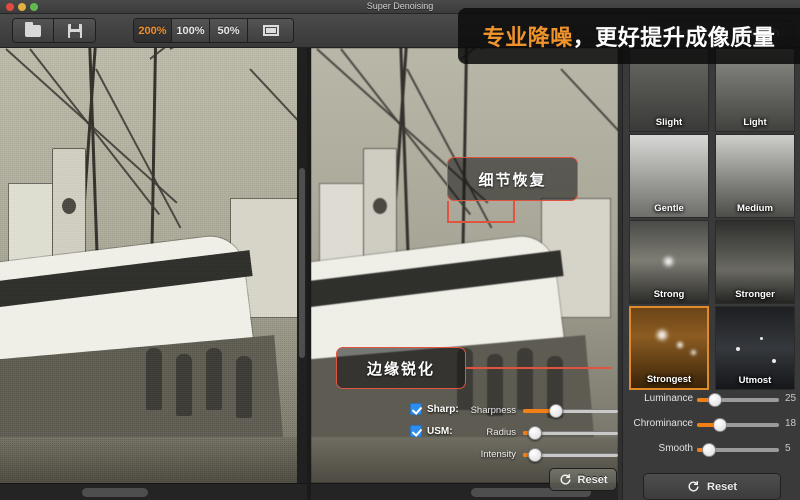  Describe the element at coordinates (570, 411) in the screenshot. I see `sharpness-slider` at that location.